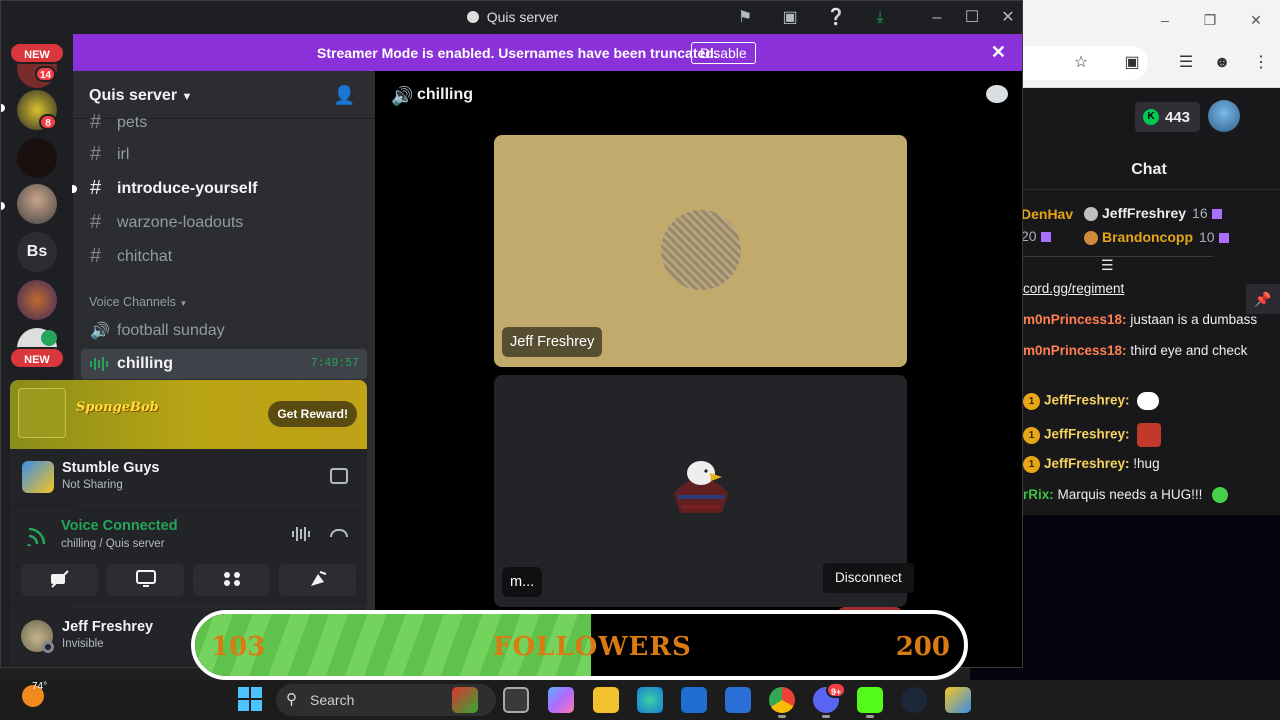  I want to click on server-name: Quis server ▼, so click(140, 96).